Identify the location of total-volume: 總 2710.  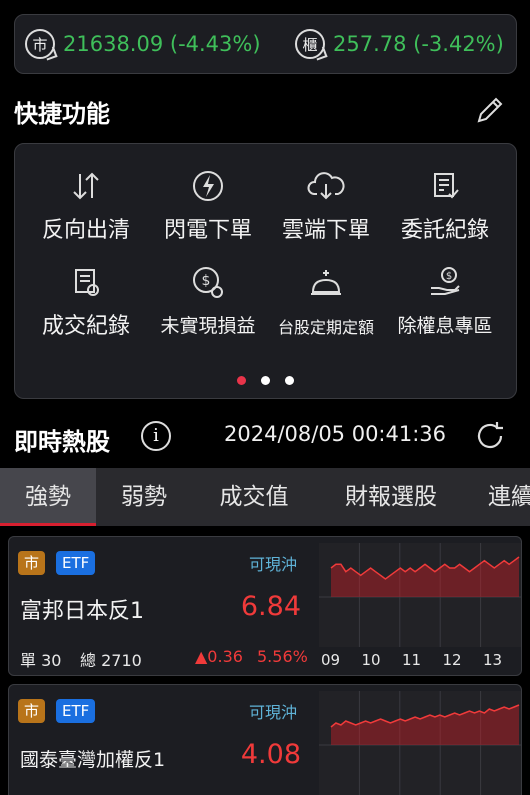
(111, 660).